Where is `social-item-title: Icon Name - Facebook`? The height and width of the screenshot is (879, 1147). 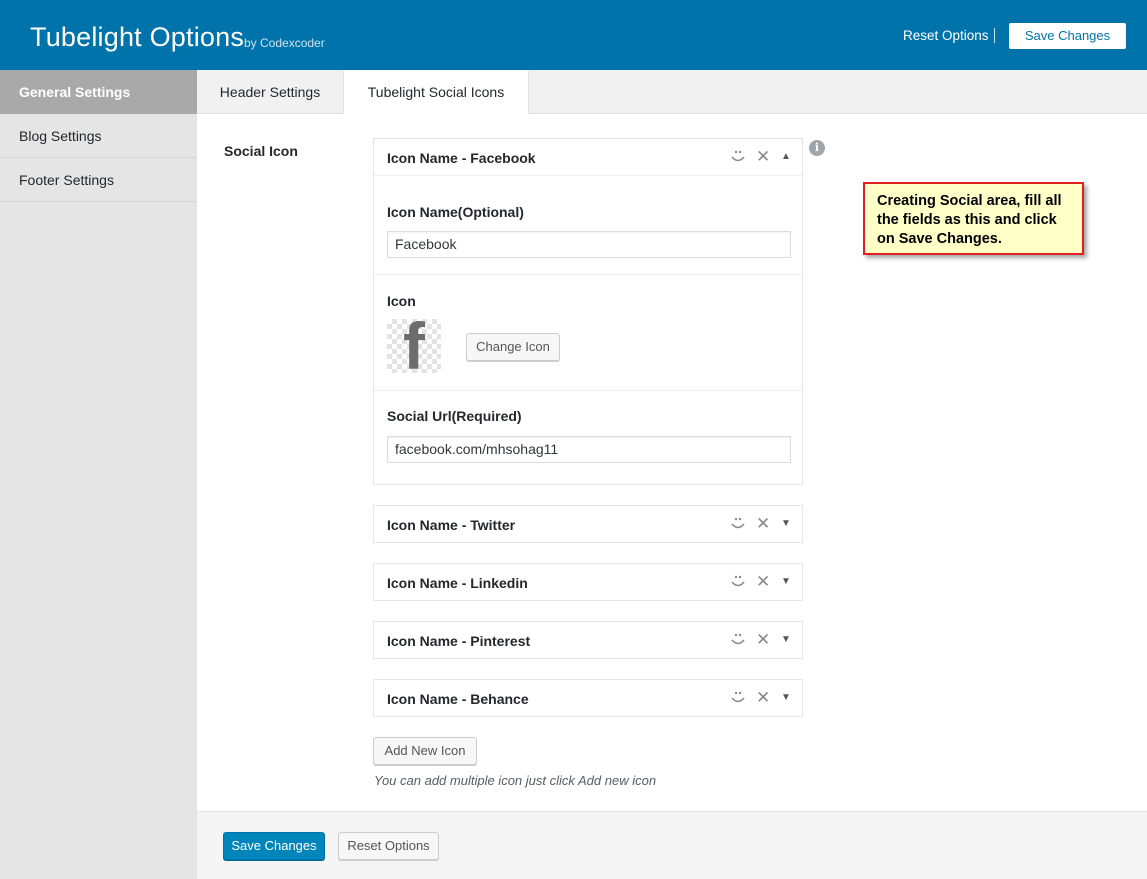 social-item-title: Icon Name - Facebook is located at coordinates (461, 158).